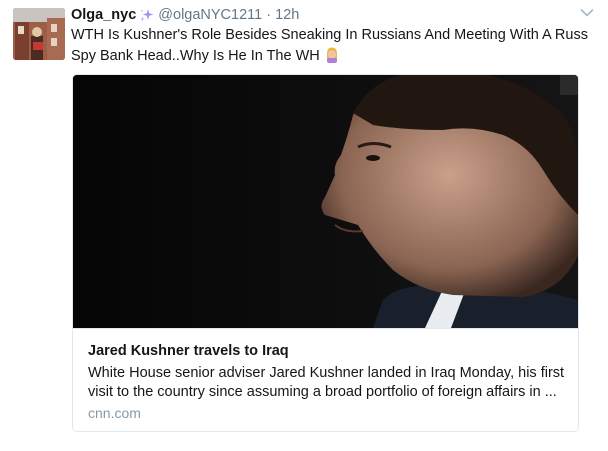 The width and height of the screenshot is (608, 451). What do you see at coordinates (146, 15) in the screenshot?
I see `sparkles-icon` at bounding box center [146, 15].